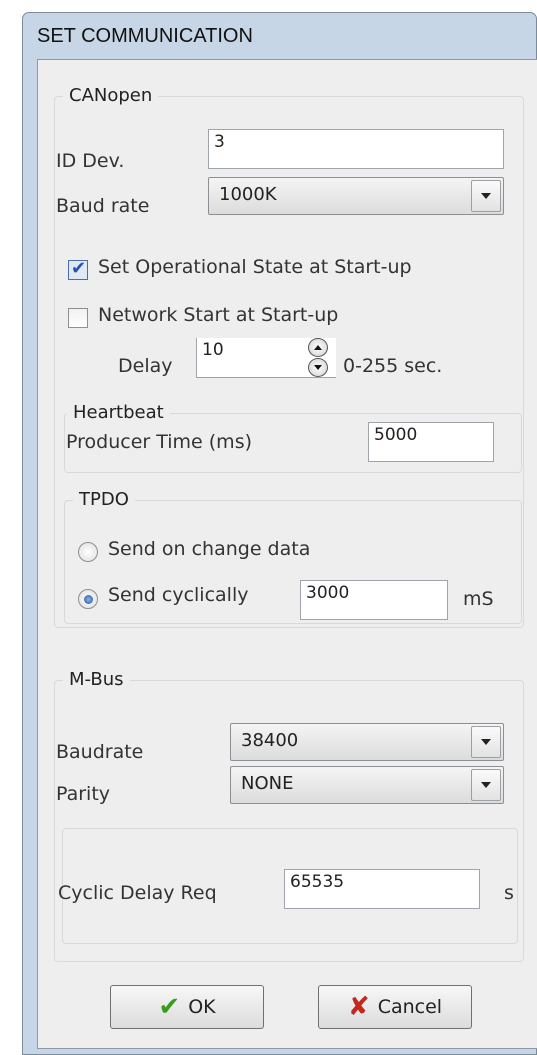 This screenshot has height=1055, width=537. I want to click on cancel-button-label: Cancel, so click(410, 1007).